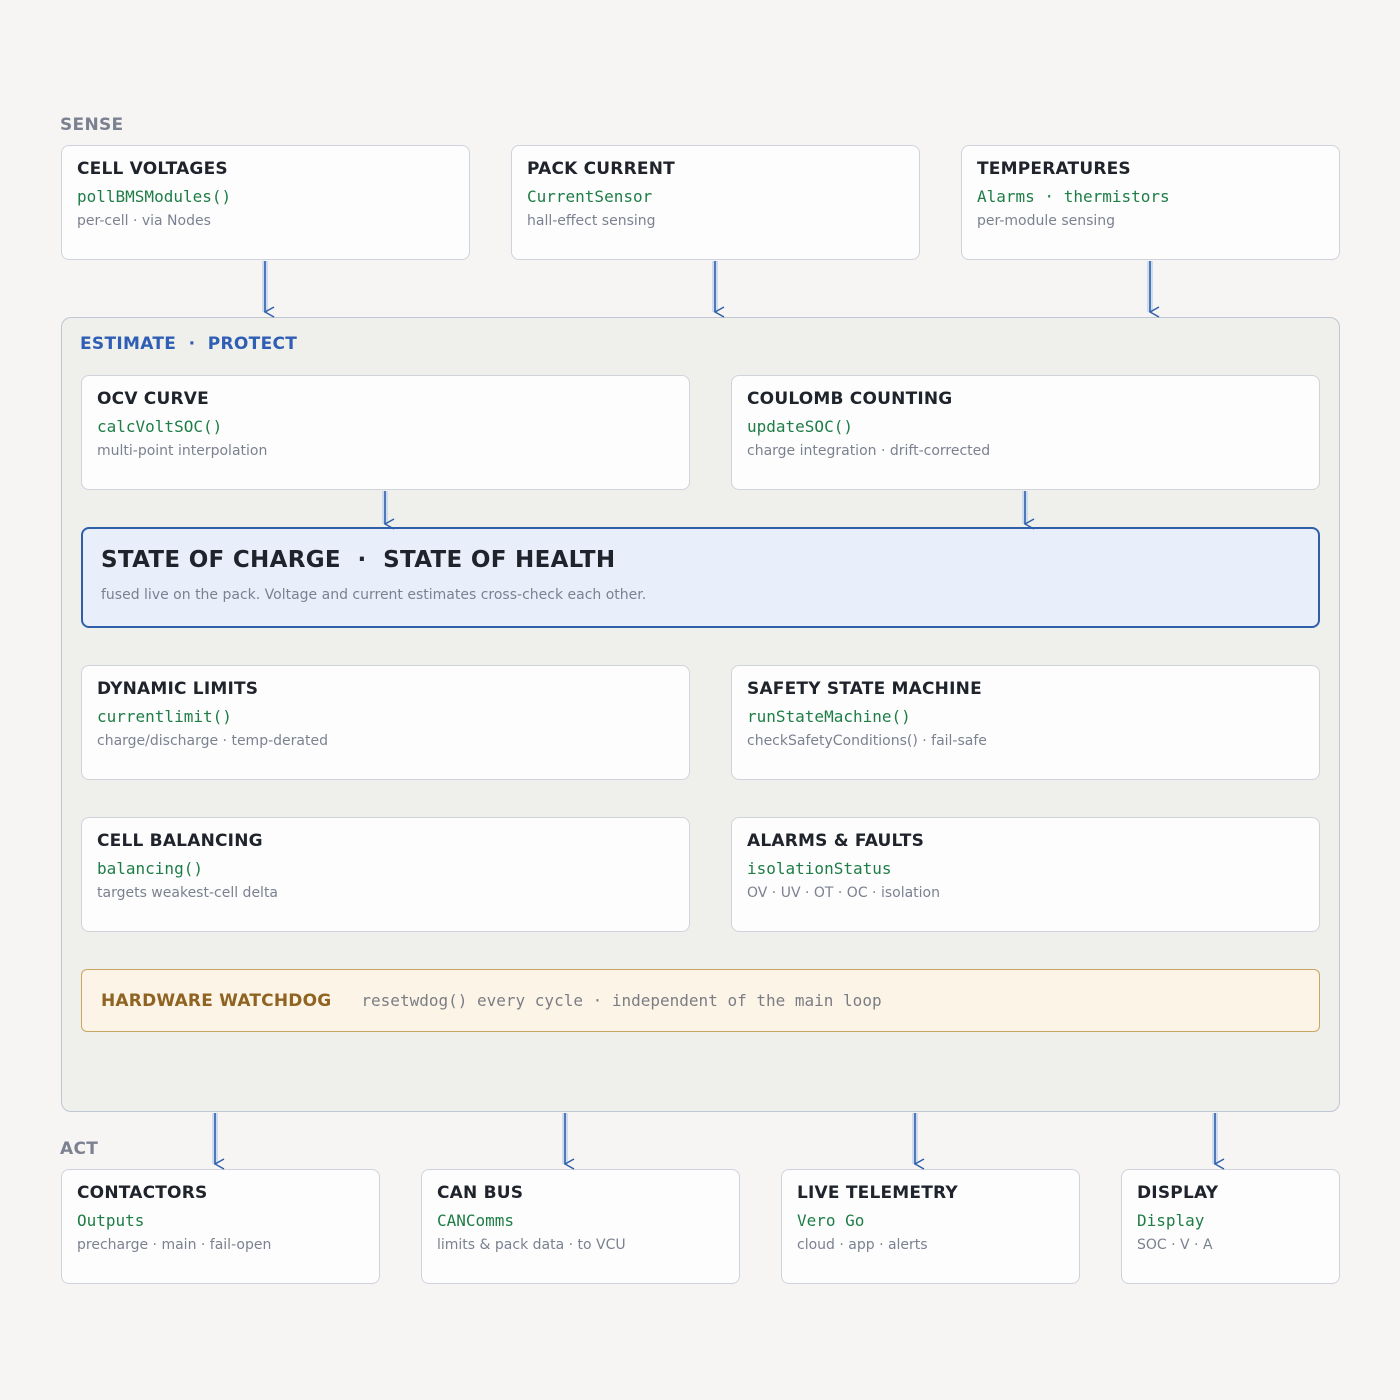 The image size is (1400, 1400). What do you see at coordinates (144, 221) in the screenshot?
I see `box-desc: per-cell · via Nodes` at bounding box center [144, 221].